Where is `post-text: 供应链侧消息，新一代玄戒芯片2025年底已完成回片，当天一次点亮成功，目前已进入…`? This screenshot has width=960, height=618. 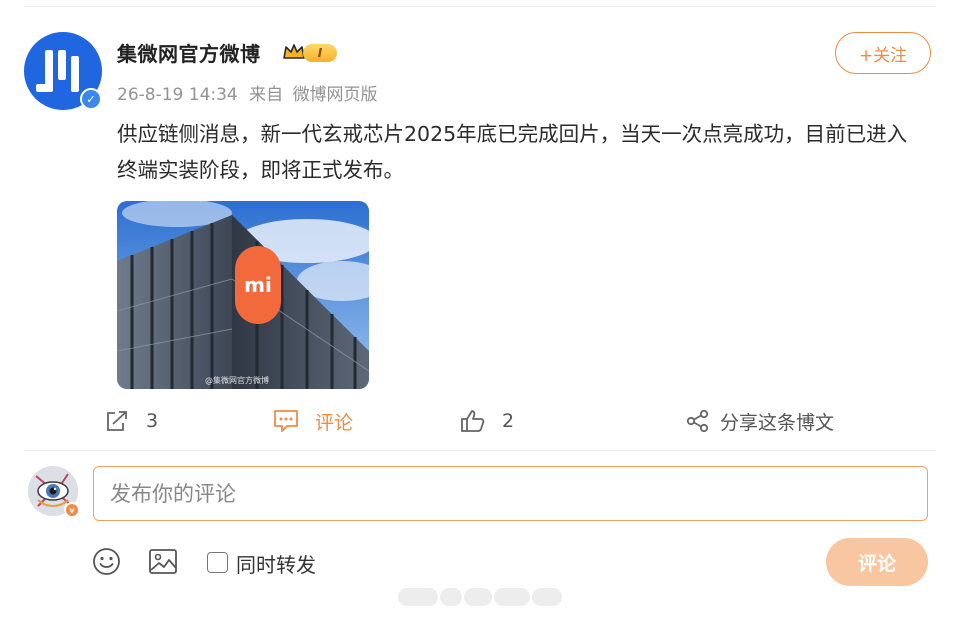
post-text: 供应链侧消息，新一代玄戒芯片2025年底已完成回片，当天一次点亮成功，目前已进入… is located at coordinates (512, 152).